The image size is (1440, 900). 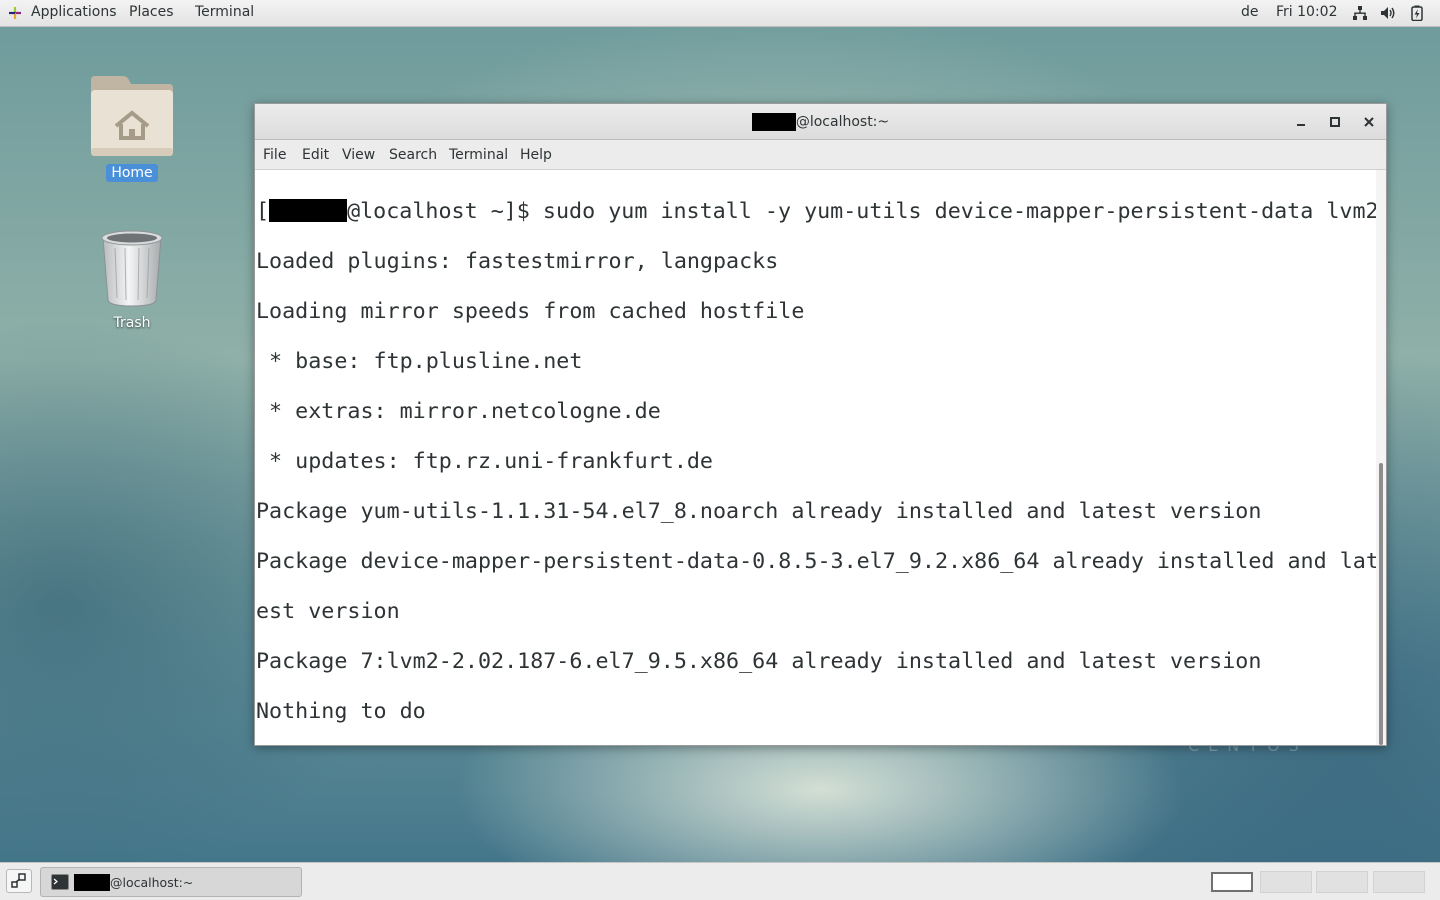 I want to click on terminal-line: est version, so click(x=328, y=611).